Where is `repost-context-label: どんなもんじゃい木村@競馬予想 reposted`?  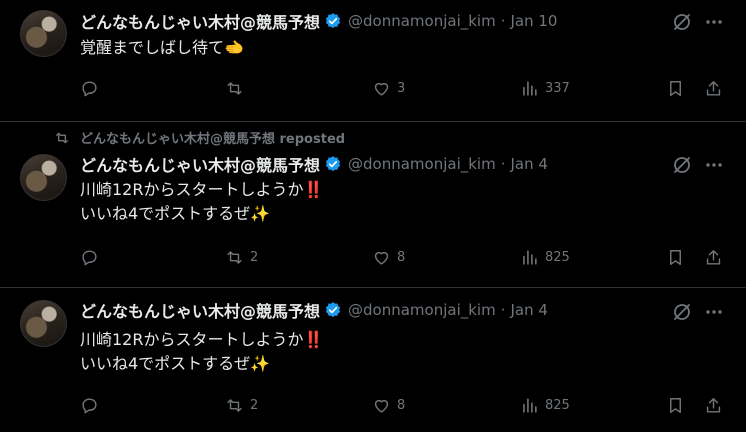
repost-context-label: どんなもんじゃい木村@競馬予想 reposted is located at coordinates (212, 137).